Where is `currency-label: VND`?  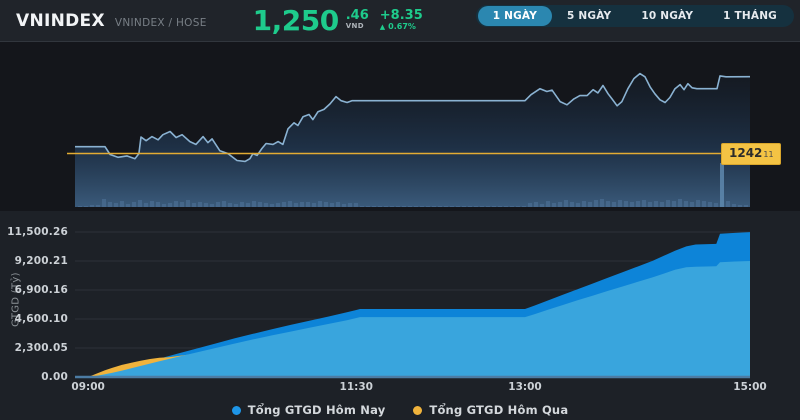 currency-label: VND is located at coordinates (355, 25).